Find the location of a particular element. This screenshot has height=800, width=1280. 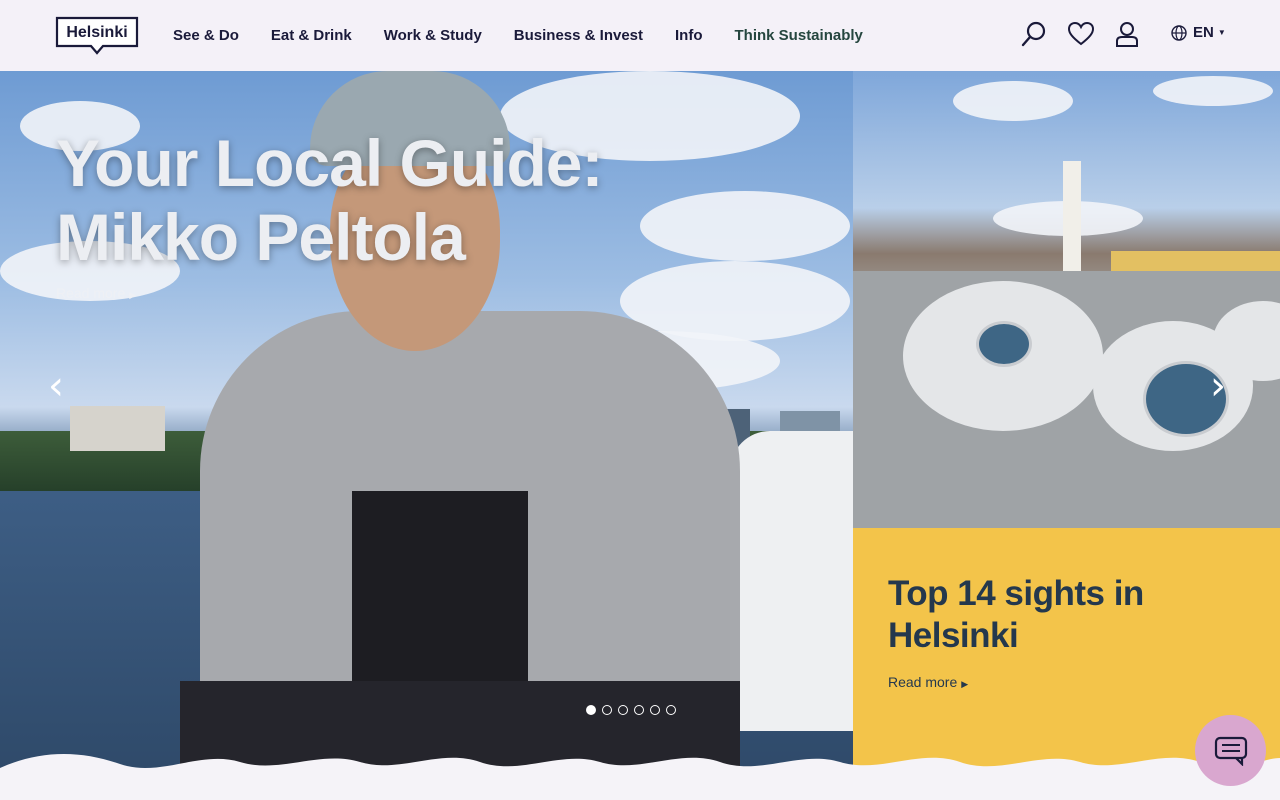

language-selector: EN ▼ is located at coordinates (1198, 32).